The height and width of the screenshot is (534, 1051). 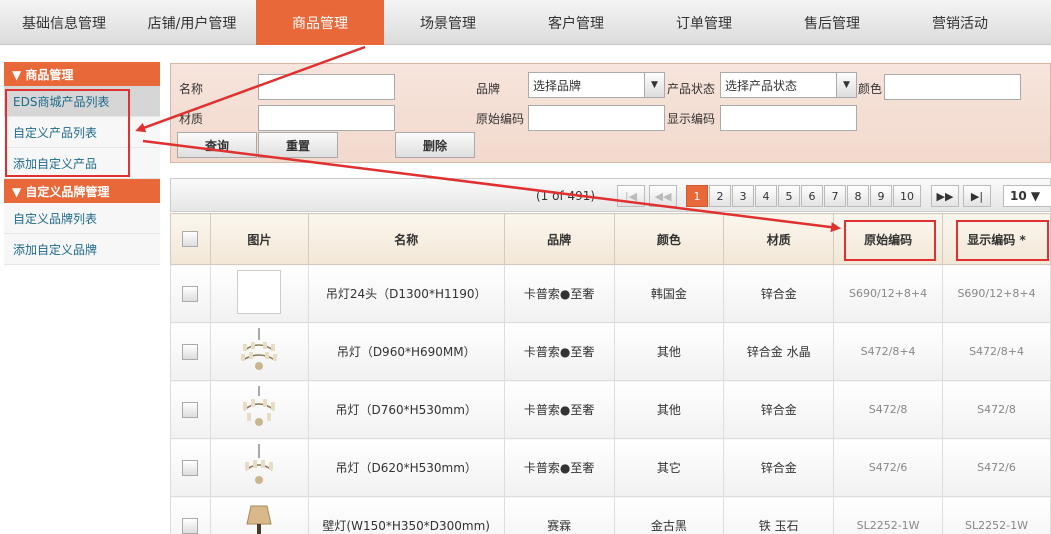 I want to click on column-header-name: 名称, so click(x=406, y=239).